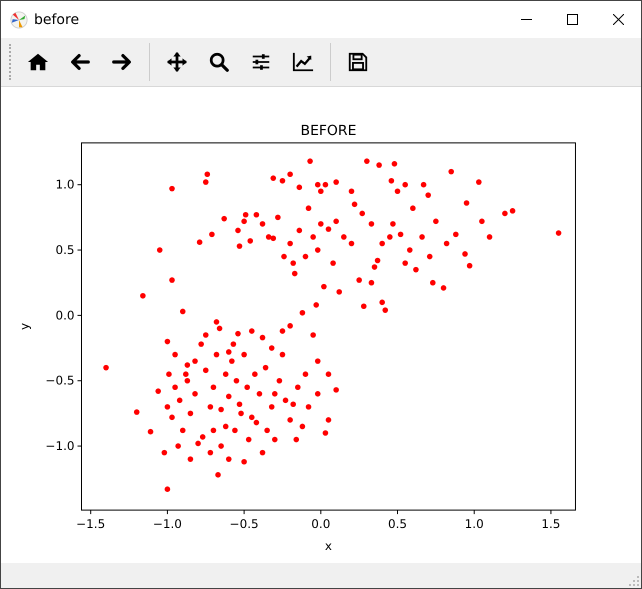 The image size is (642, 589). Describe the element at coordinates (91, 524) in the screenshot. I see `tick-label: −1.5` at that location.